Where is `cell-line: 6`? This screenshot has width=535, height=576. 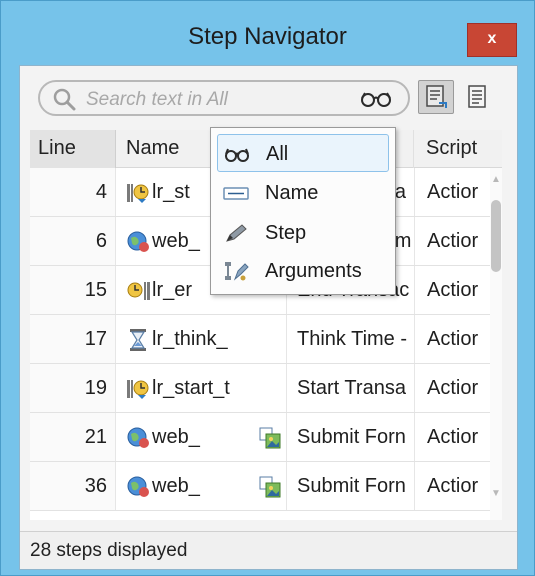
cell-line: 6 is located at coordinates (73, 241).